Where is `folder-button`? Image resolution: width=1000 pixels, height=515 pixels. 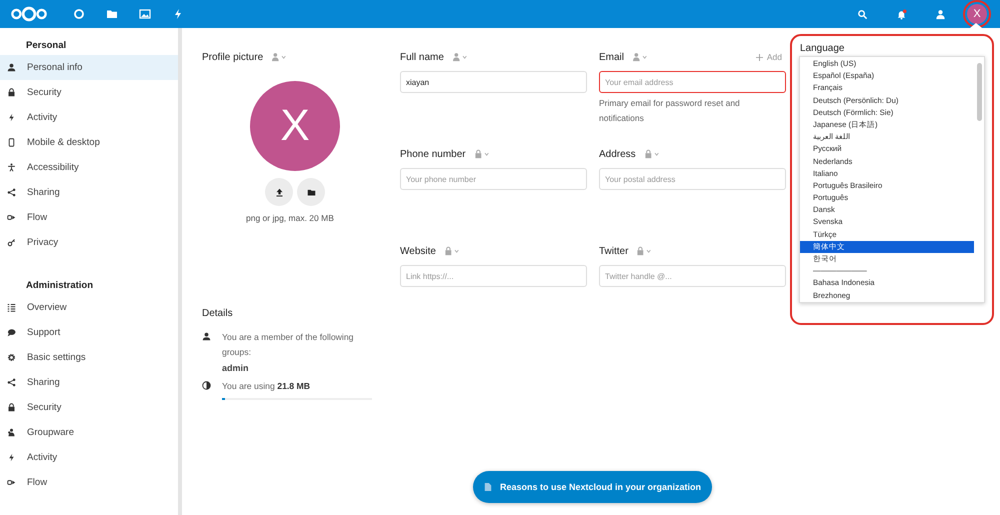 folder-button is located at coordinates (311, 192).